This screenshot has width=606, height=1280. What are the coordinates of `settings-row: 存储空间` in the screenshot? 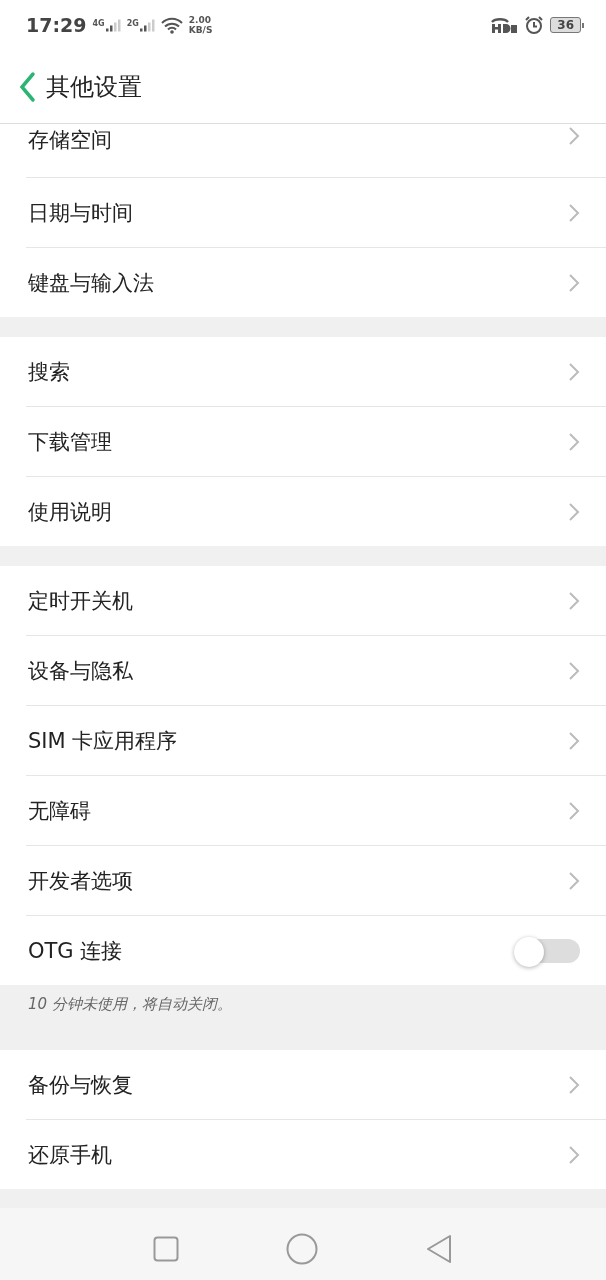 It's located at (303, 150).